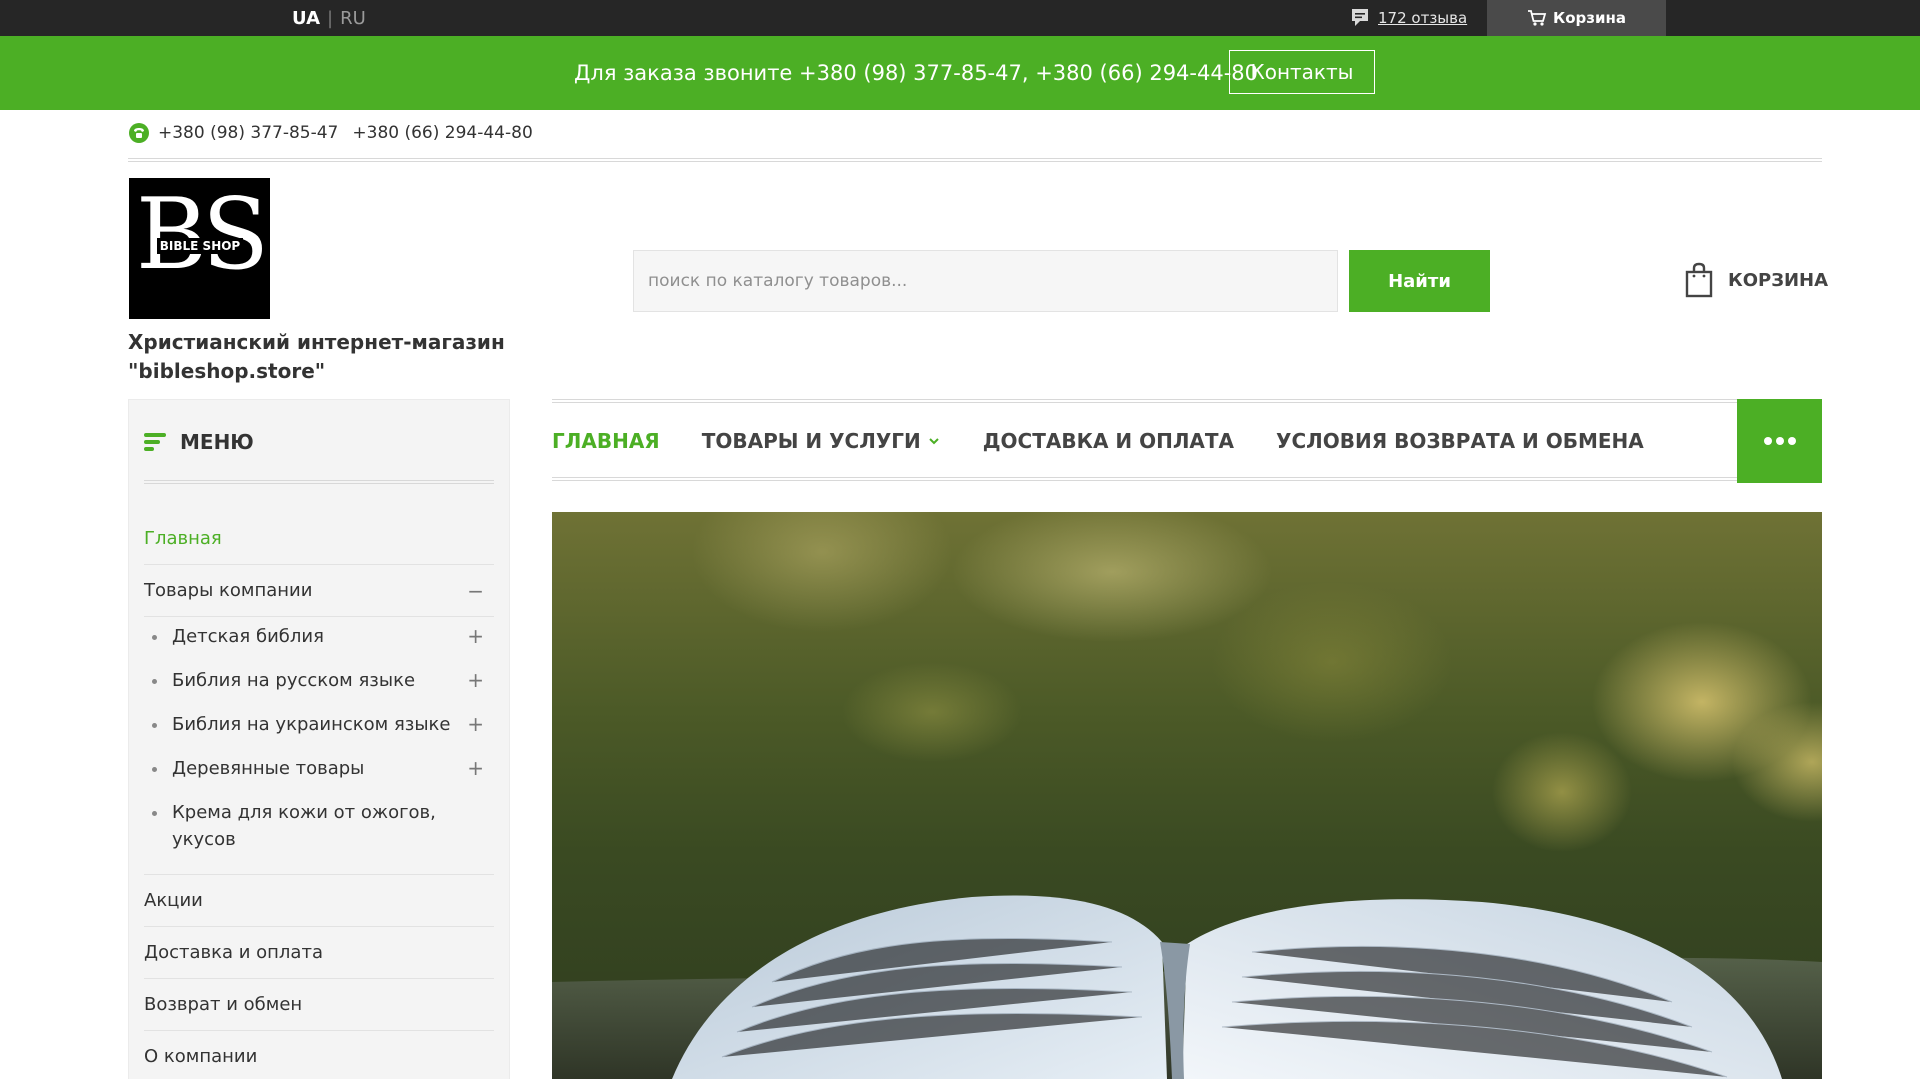  What do you see at coordinates (811, 441) in the screenshot?
I see `nav-item-label: ТОВАРЫ И УСЛУГИ` at bounding box center [811, 441].